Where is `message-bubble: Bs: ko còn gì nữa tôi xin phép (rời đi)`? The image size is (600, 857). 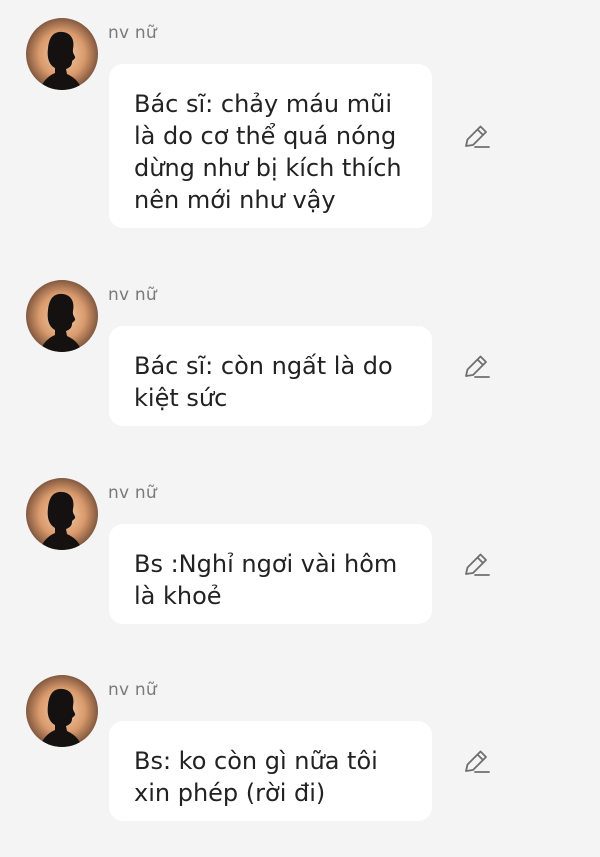 message-bubble: Bs: ko còn gì nữa tôi xin phép (rời đi) is located at coordinates (270, 771).